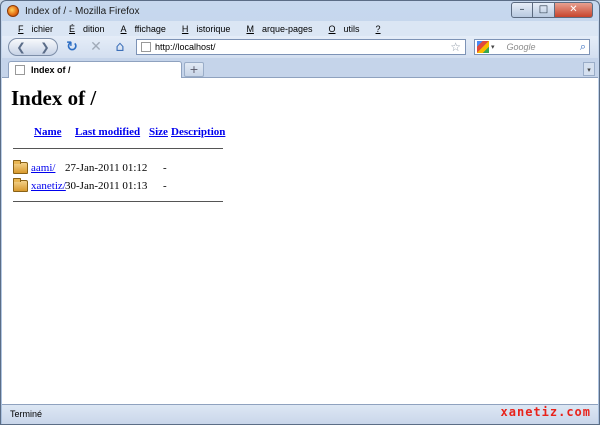 Image resolution: width=600 pixels, height=425 pixels. I want to click on forward-arrow-icon: ❯, so click(44, 47).